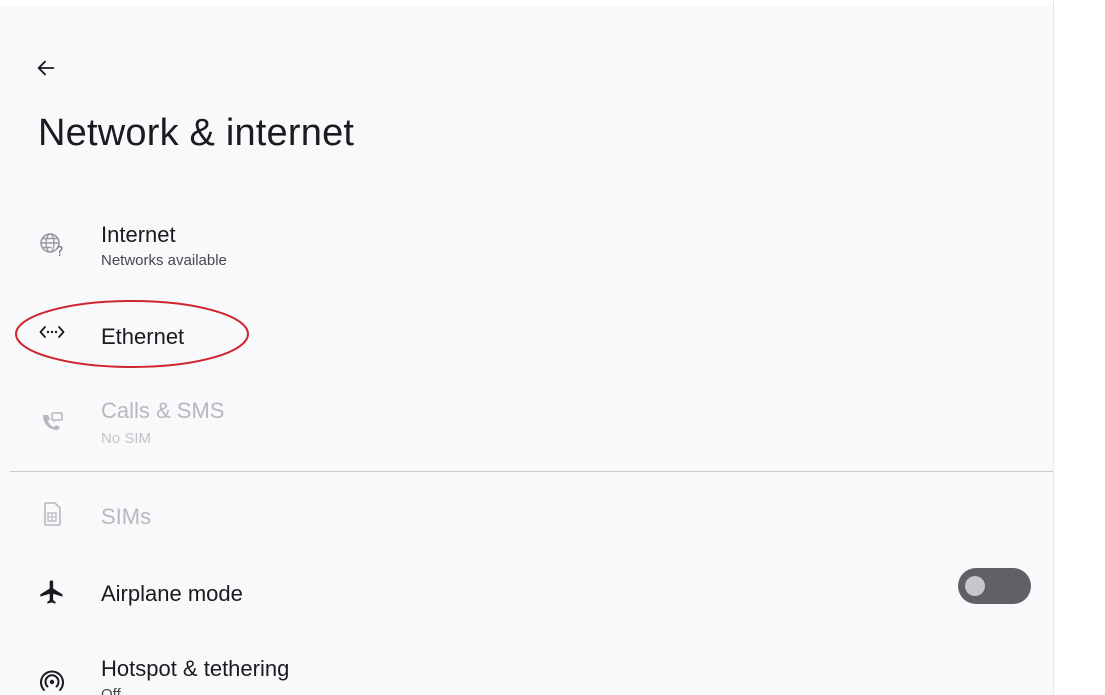 Image resolution: width=1105 pixels, height=695 pixels. Describe the element at coordinates (52, 245) in the screenshot. I see `globe-question-icon: ?` at that location.